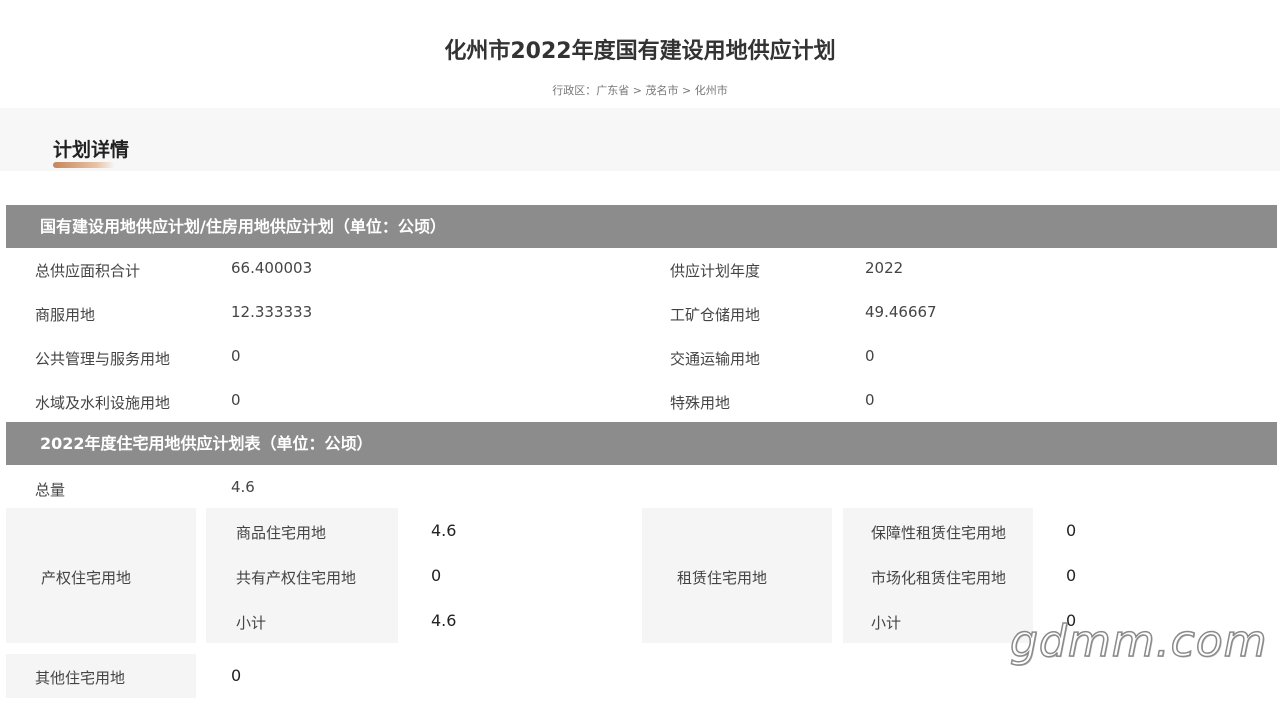 Image resolution: width=1280 pixels, height=710 pixels. Describe the element at coordinates (640, 139) in the screenshot. I see `detail-title-bar` at that location.